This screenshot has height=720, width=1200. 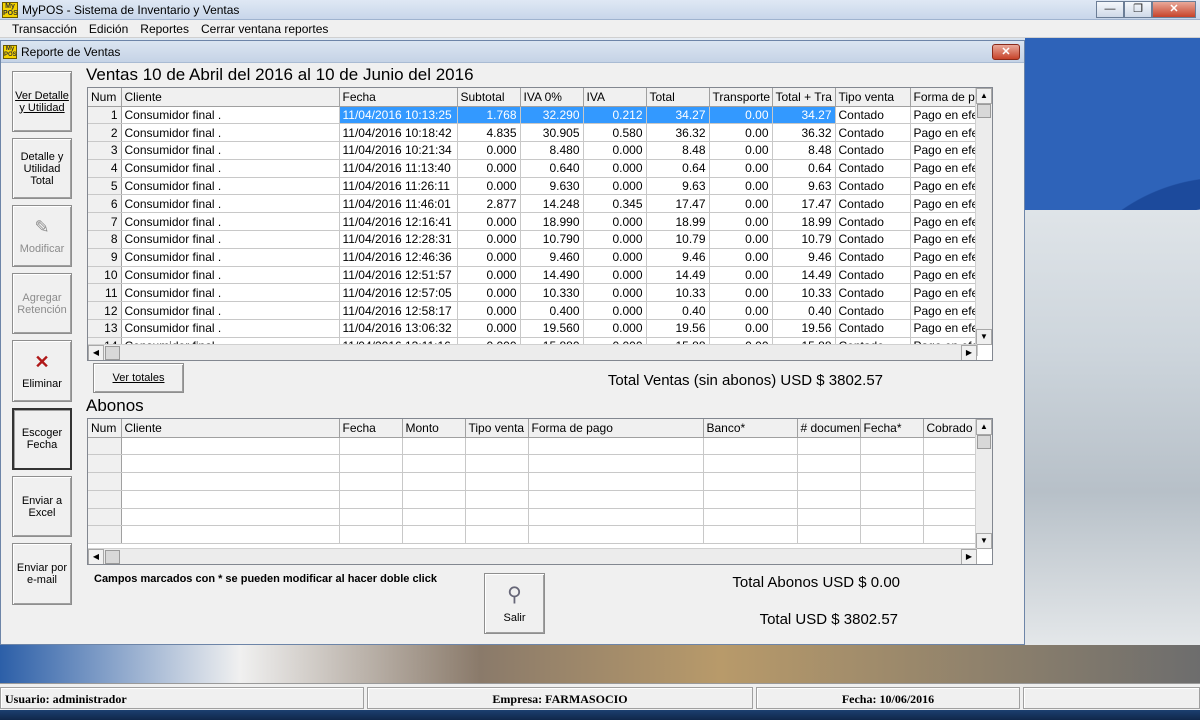 I want to click on row-number-cell, so click(x=105, y=517).